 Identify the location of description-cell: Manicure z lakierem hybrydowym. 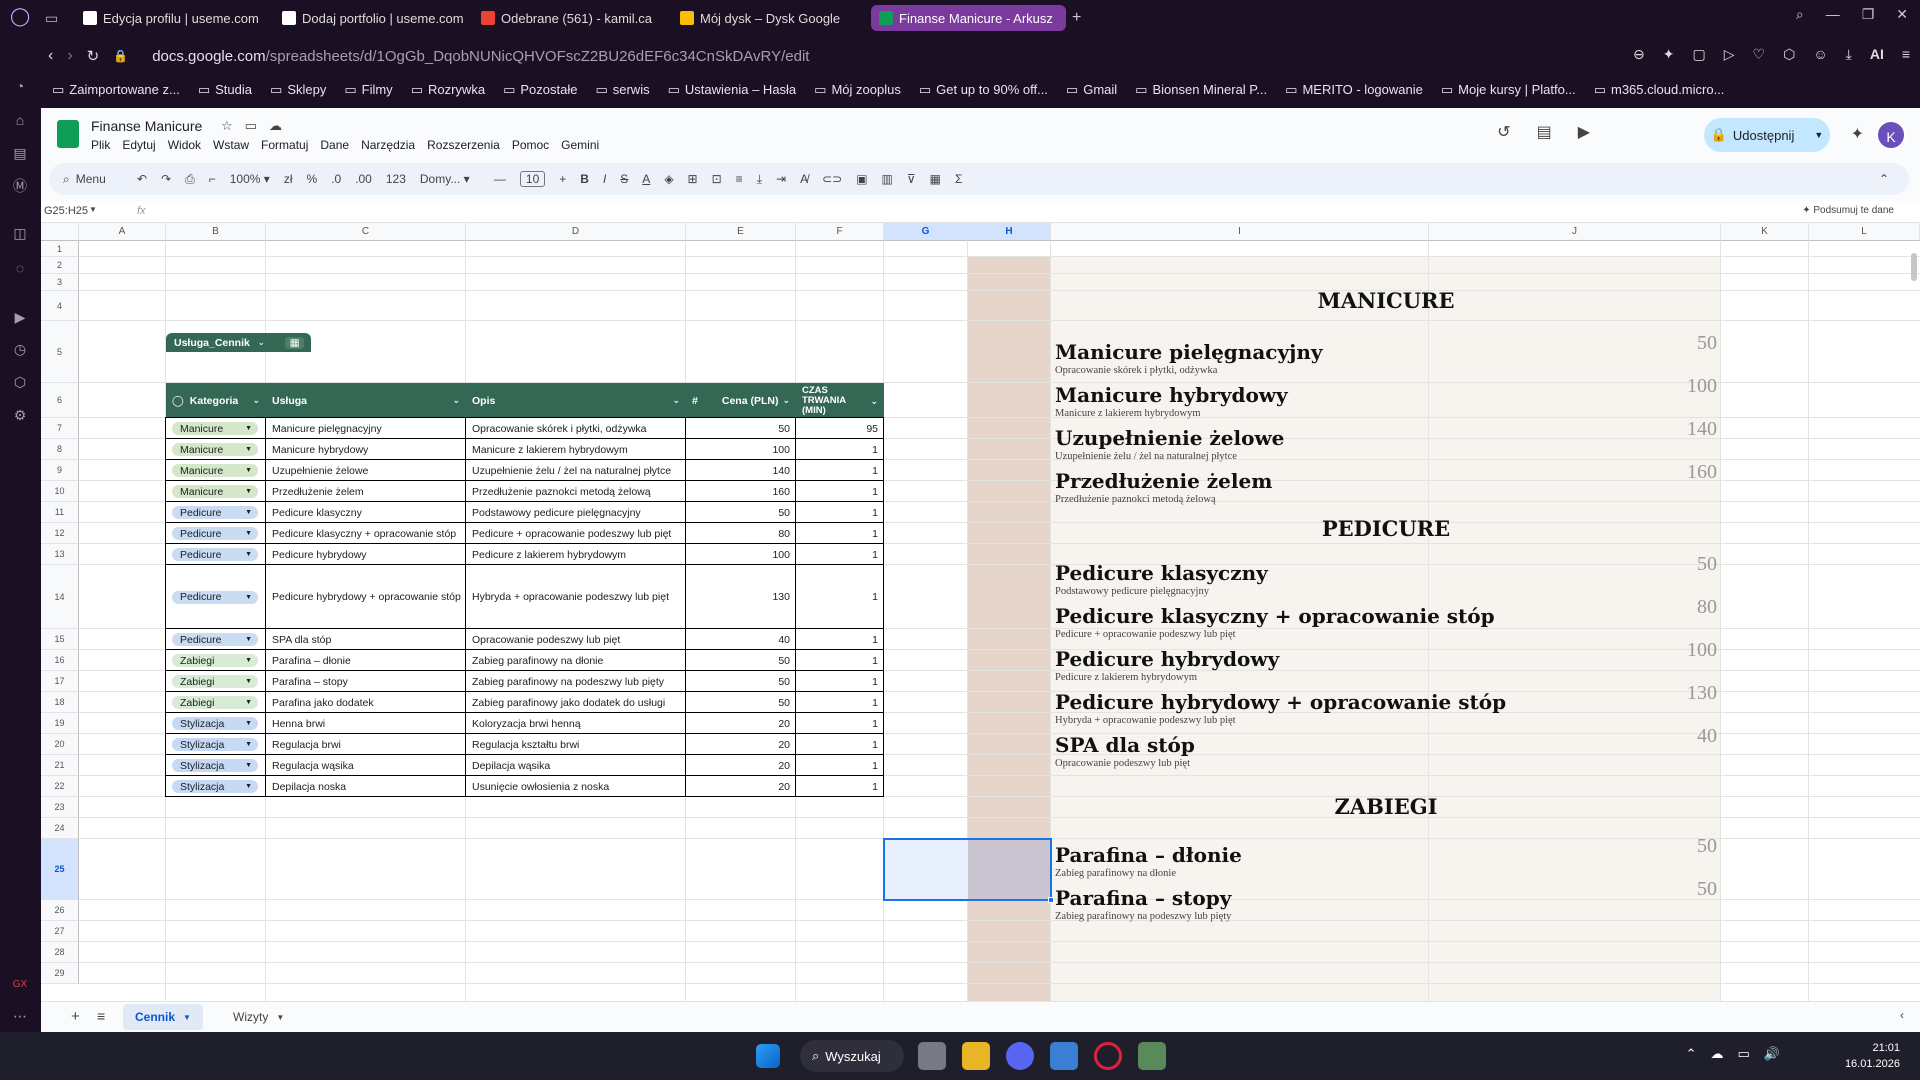
(578, 449).